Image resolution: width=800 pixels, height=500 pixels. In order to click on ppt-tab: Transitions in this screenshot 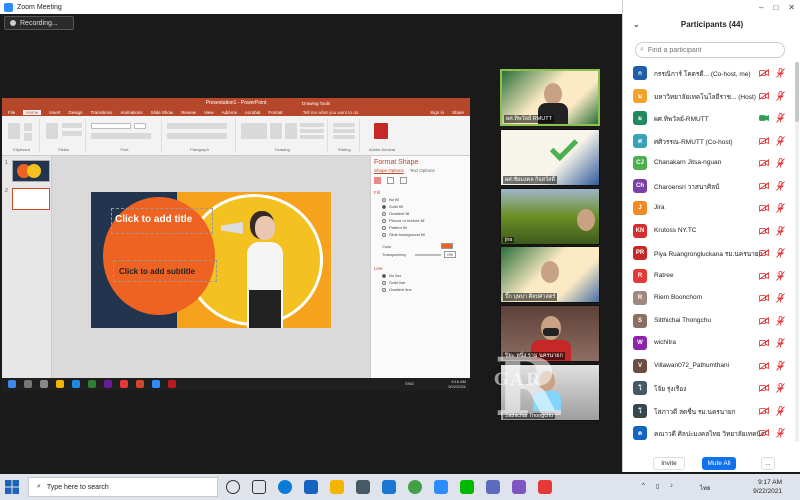, I will do `click(102, 112)`.